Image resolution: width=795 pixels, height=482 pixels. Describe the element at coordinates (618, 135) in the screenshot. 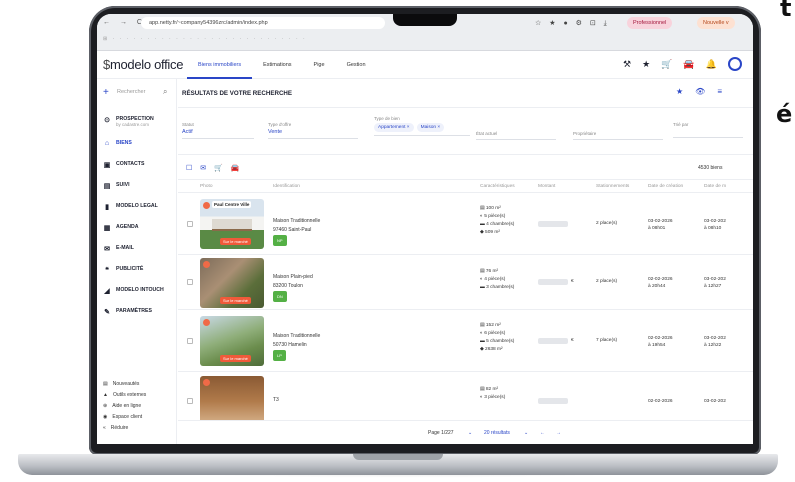

I see `filter-proprietaire: Propriétaire` at that location.